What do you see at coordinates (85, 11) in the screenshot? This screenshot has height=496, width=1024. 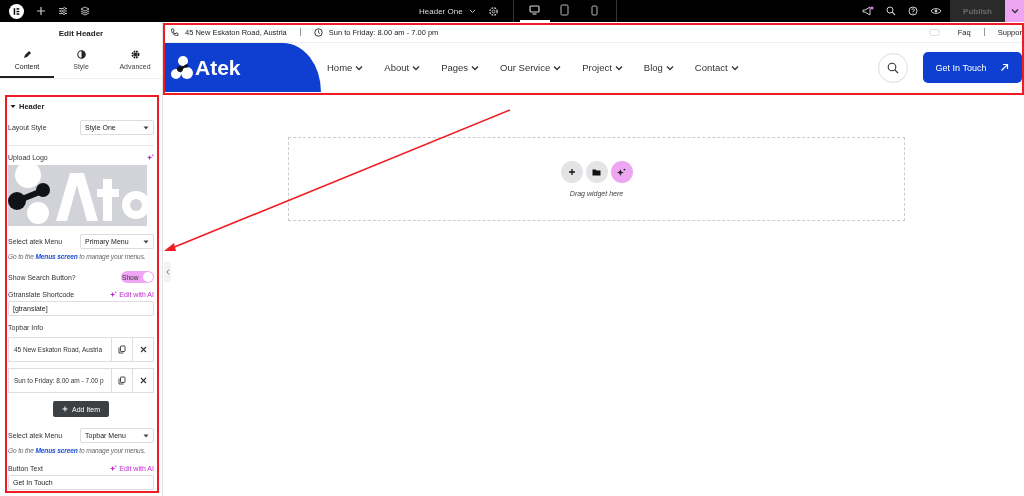 I see `layers-icon` at bounding box center [85, 11].